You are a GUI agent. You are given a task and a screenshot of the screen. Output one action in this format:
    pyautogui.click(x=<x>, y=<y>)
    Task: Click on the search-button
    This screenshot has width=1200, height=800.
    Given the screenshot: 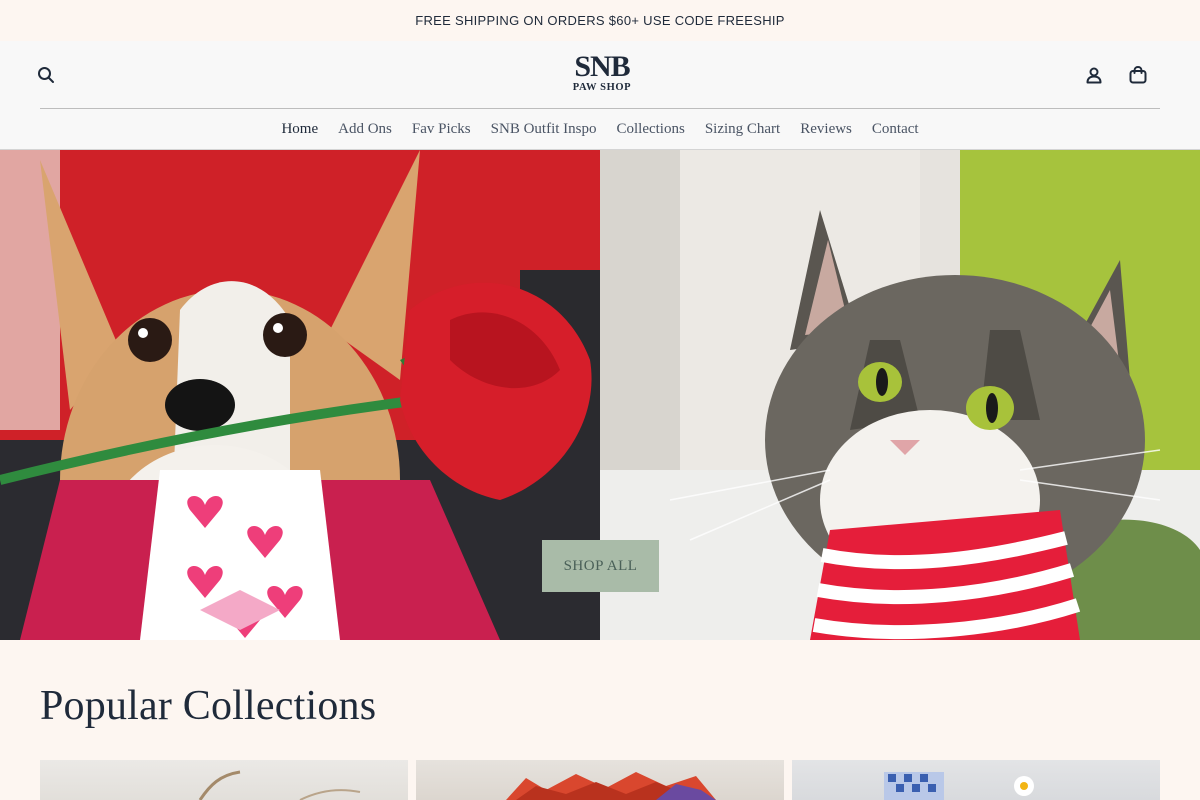 What is the action you would take?
    pyautogui.click(x=46, y=75)
    